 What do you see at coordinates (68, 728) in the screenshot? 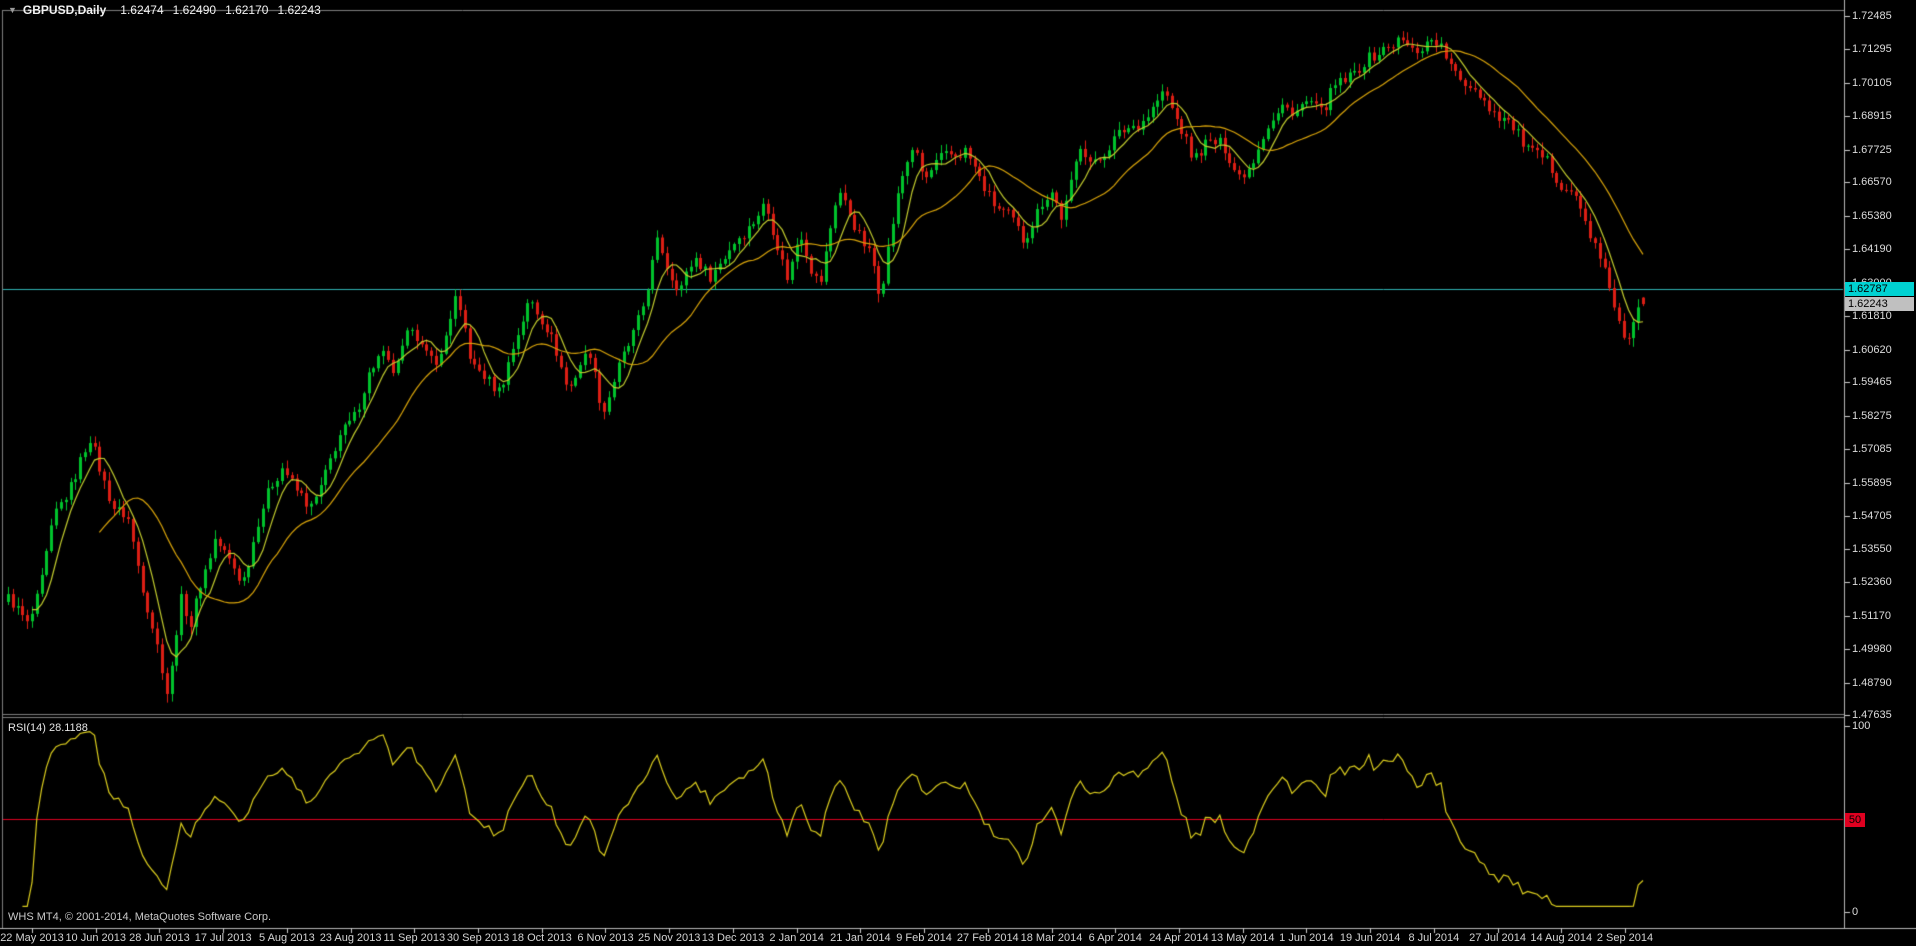
I see `rsi-value: 28.1188` at bounding box center [68, 728].